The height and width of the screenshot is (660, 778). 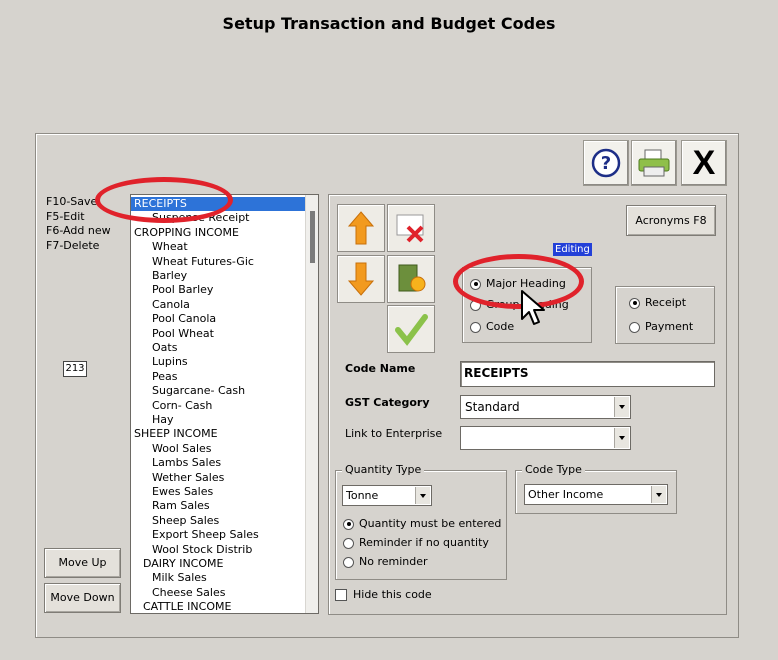 I want to click on shortcut-add: F6-Add new, so click(x=78, y=230).